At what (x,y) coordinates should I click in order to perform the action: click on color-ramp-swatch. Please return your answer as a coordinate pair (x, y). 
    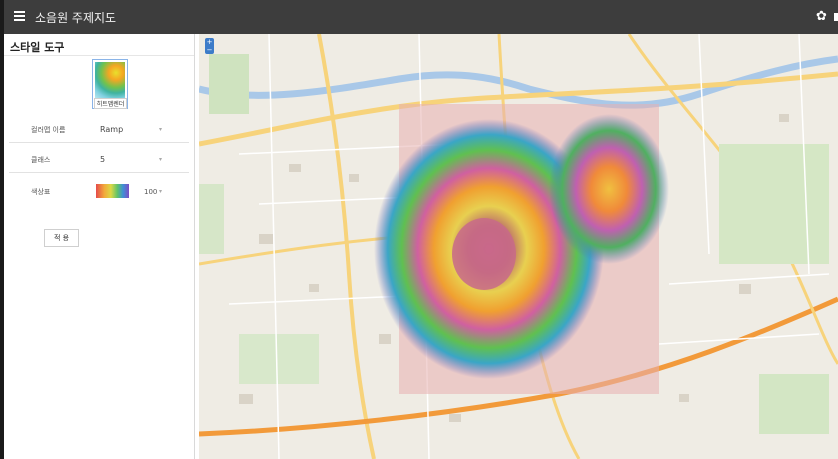
    Looking at the image, I should click on (112, 191).